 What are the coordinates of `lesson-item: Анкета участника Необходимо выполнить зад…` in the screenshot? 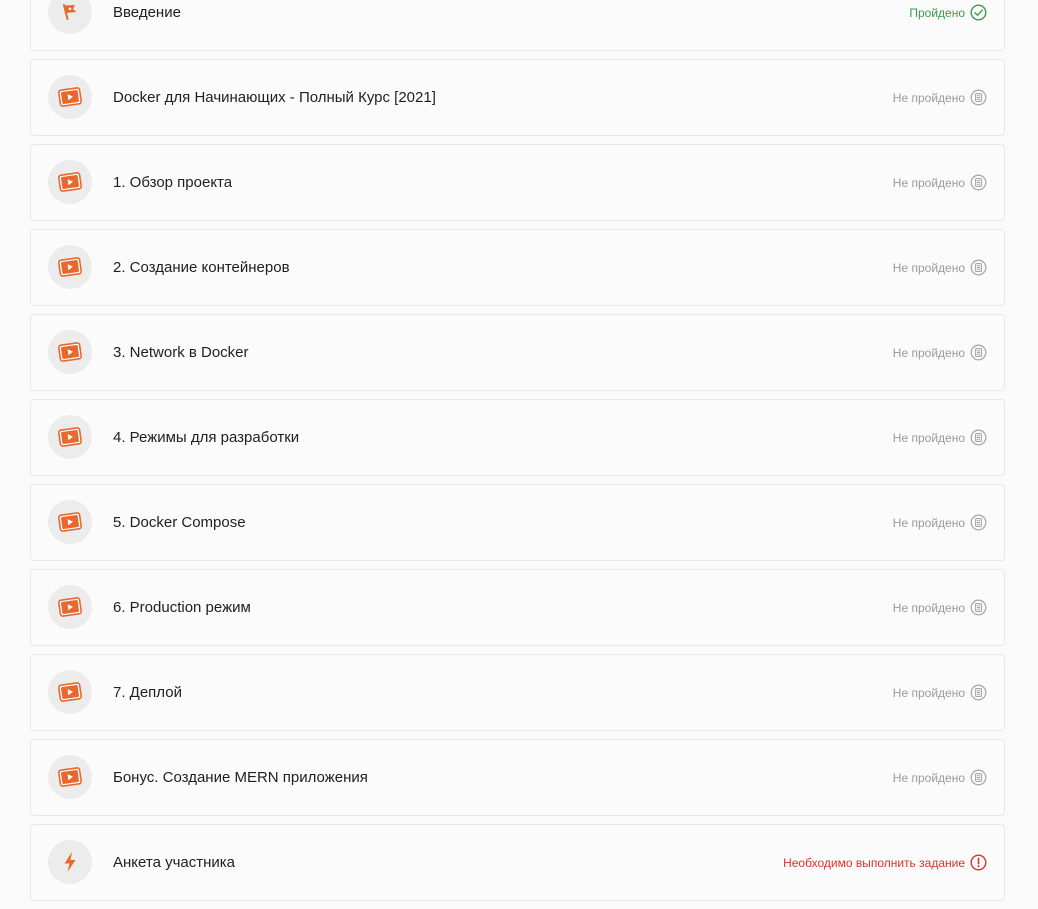 It's located at (517, 862).